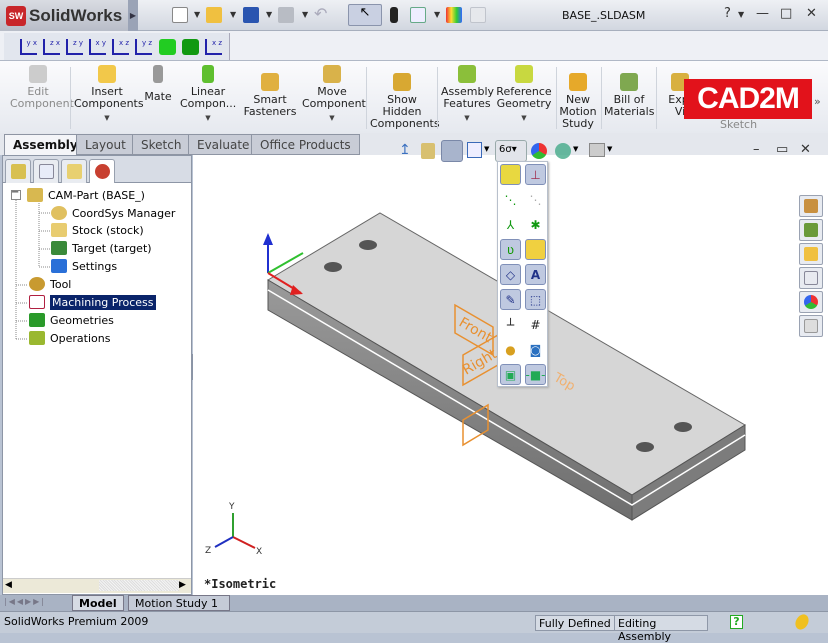 This screenshot has width=828, height=643. I want to click on tree-item-operations: Operations, so click(69, 338).